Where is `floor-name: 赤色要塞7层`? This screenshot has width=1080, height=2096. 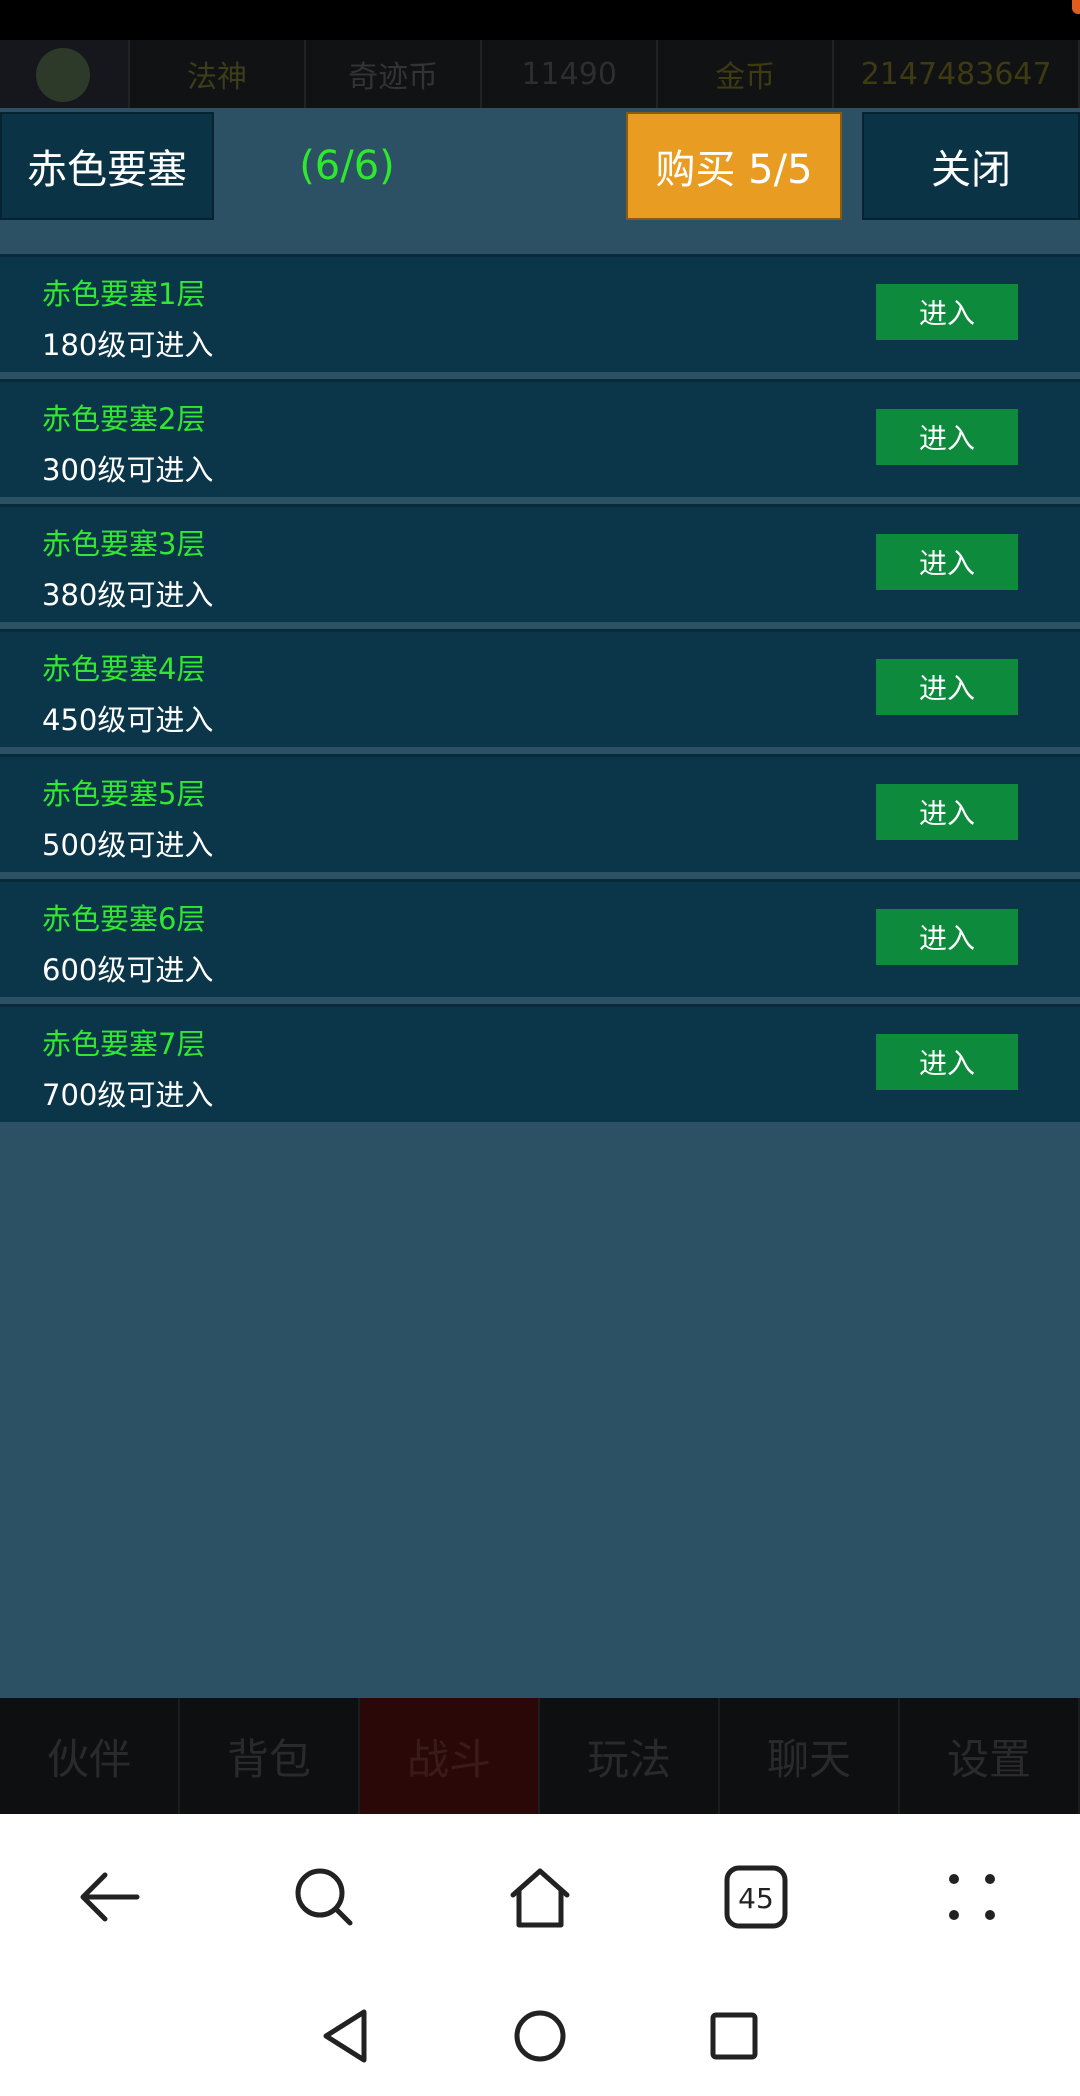
floor-name: 赤色要塞7层 is located at coordinates (124, 1044).